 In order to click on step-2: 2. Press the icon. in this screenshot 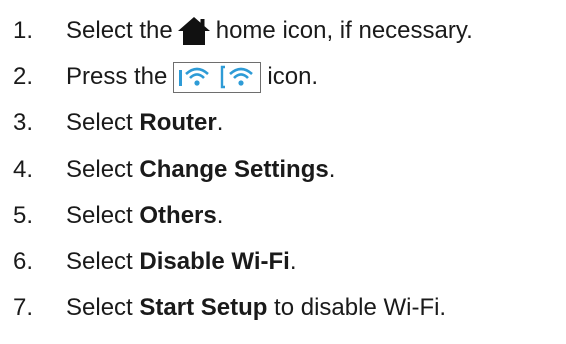, I will do `click(283, 77)`.